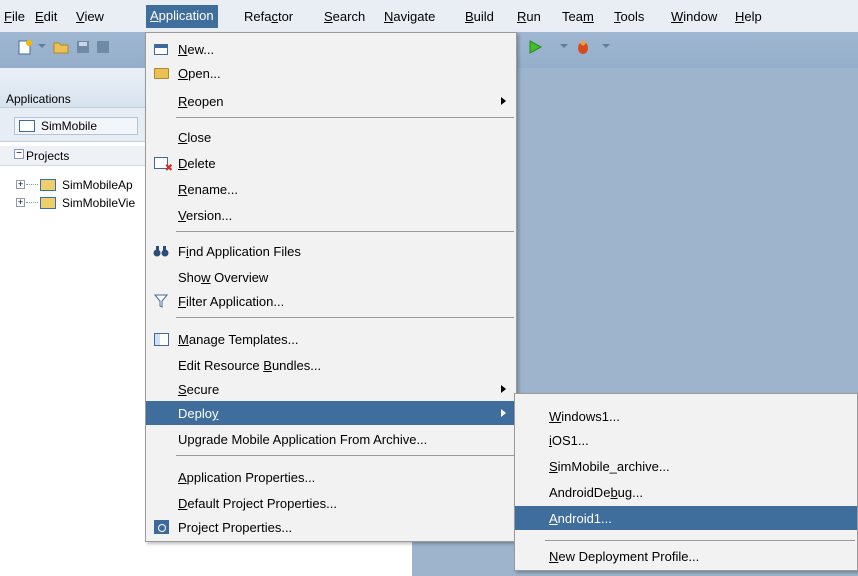  I want to click on open-folder-icon, so click(61, 47).